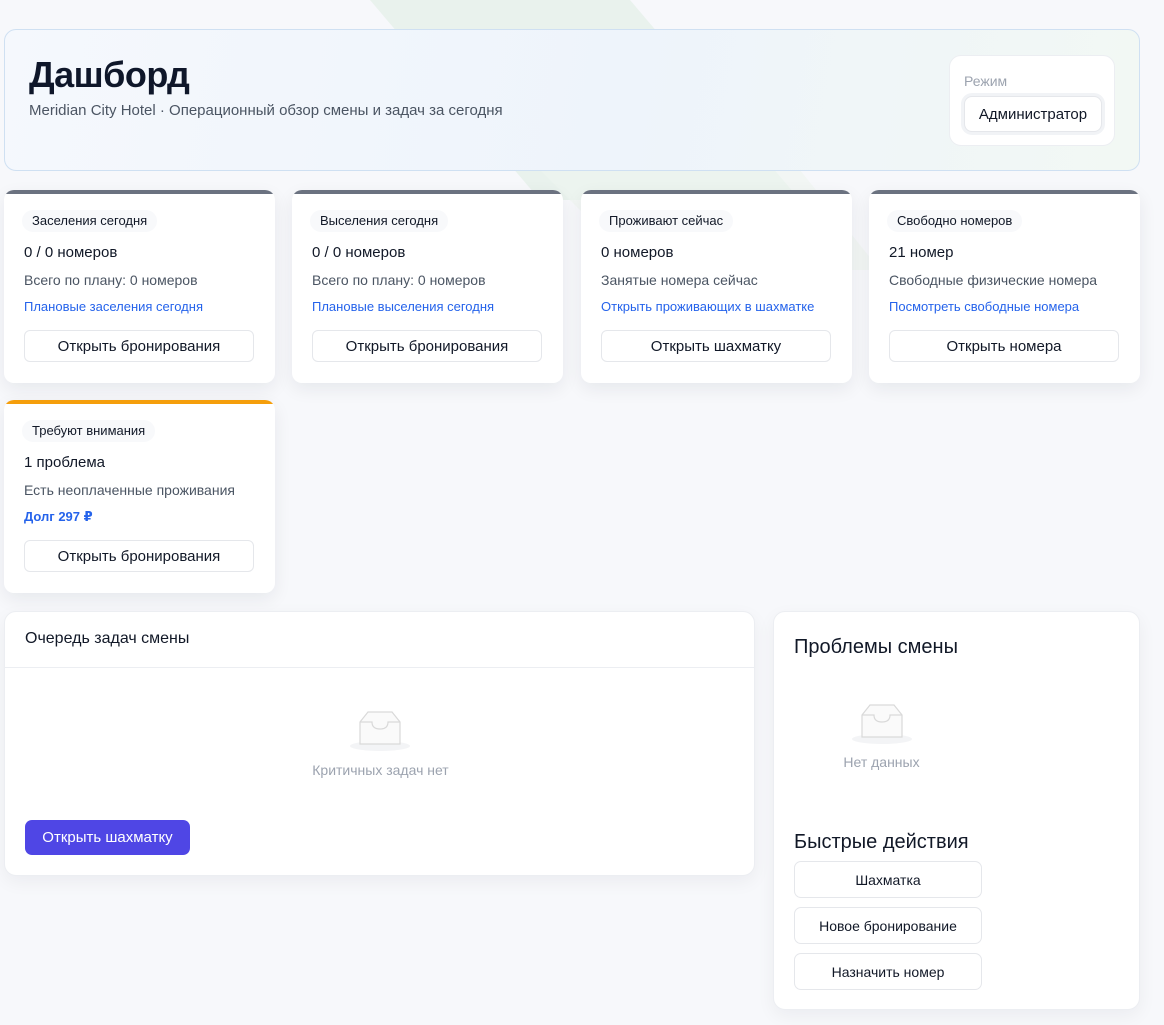 This screenshot has width=1164, height=1025. What do you see at coordinates (403, 306) in the screenshot?
I see `card-link-planned-checkouts: Плановые выселения сегодня` at bounding box center [403, 306].